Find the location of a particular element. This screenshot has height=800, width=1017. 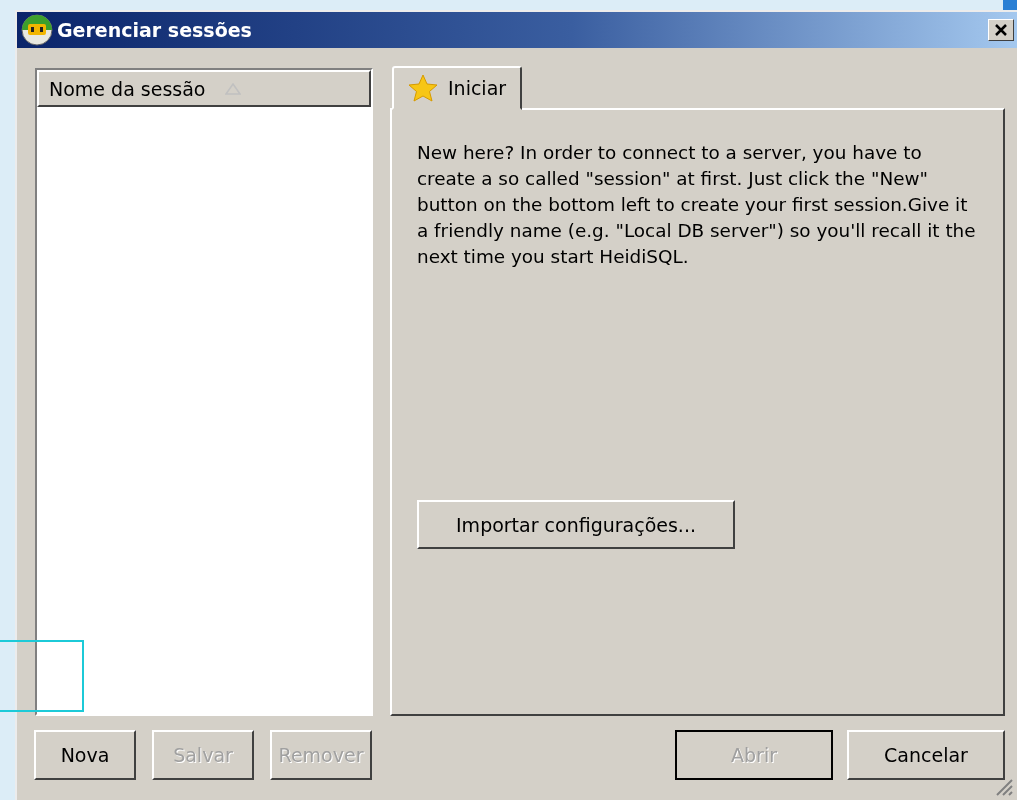

app-logo-icon is located at coordinates (37, 30).